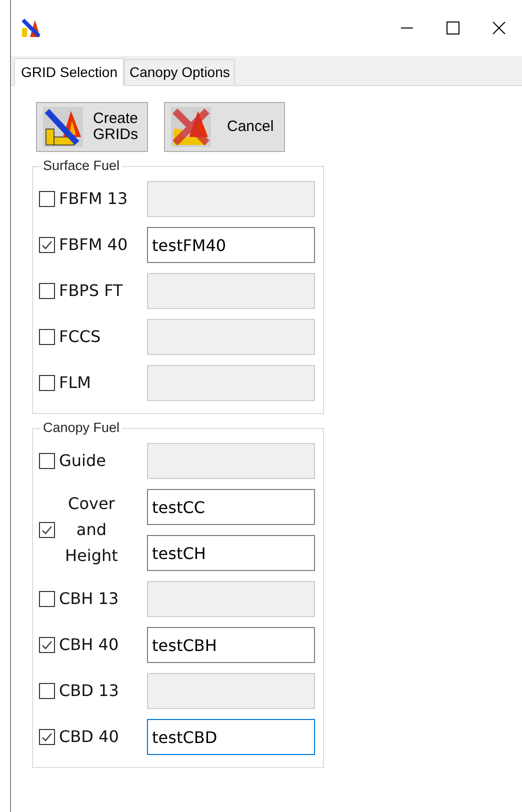 The image size is (522, 812). Describe the element at coordinates (91, 291) in the screenshot. I see `checkbox-label: FBPS FT` at that location.